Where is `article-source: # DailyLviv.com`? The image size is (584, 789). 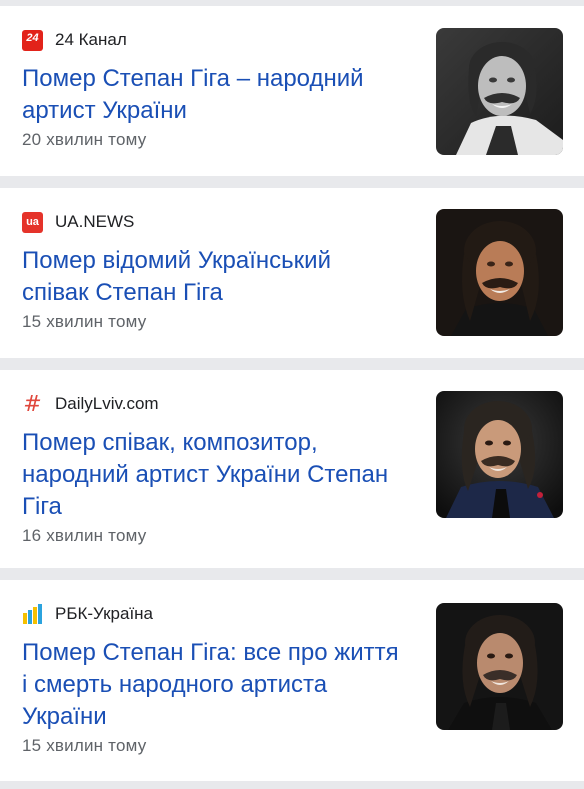 article-source: # DailyLviv.com is located at coordinates (90, 404).